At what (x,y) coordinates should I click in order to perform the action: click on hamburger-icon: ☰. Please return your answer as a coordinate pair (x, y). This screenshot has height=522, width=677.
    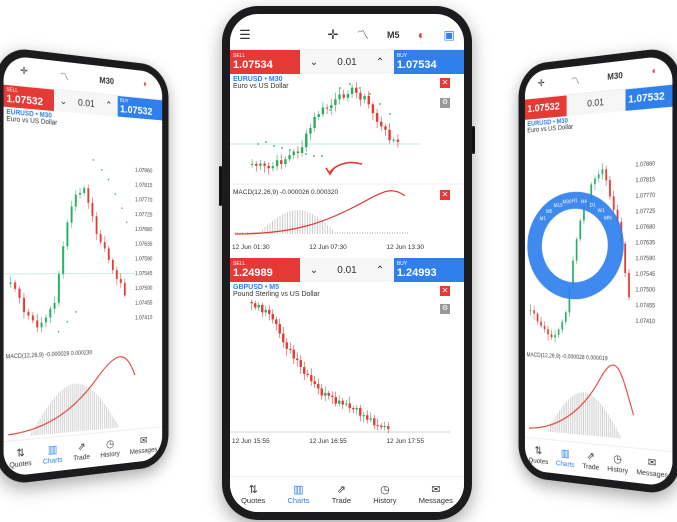
    Looking at the image, I should click on (245, 35).